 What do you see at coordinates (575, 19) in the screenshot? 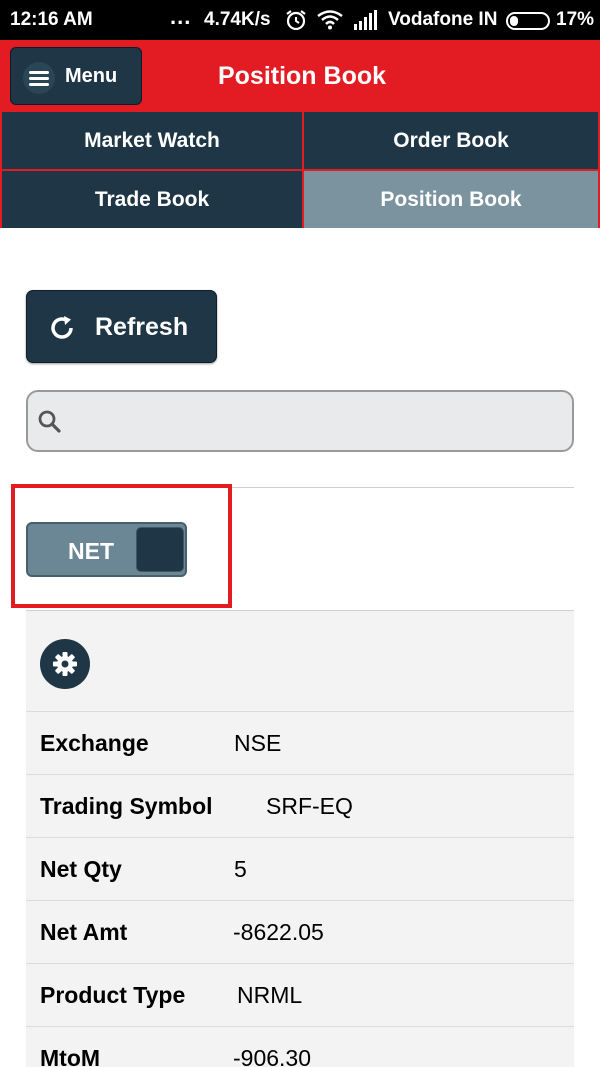
I see `battery-percent: 17%` at bounding box center [575, 19].